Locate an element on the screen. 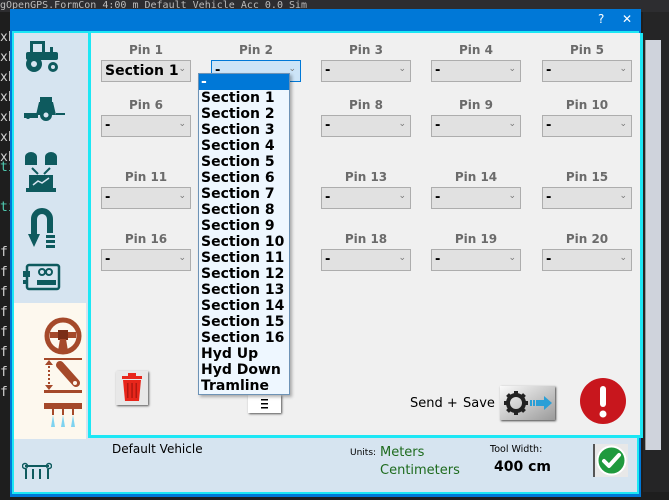 The height and width of the screenshot is (500, 669). sidebar-item-data-sources is located at coordinates (42, 175).